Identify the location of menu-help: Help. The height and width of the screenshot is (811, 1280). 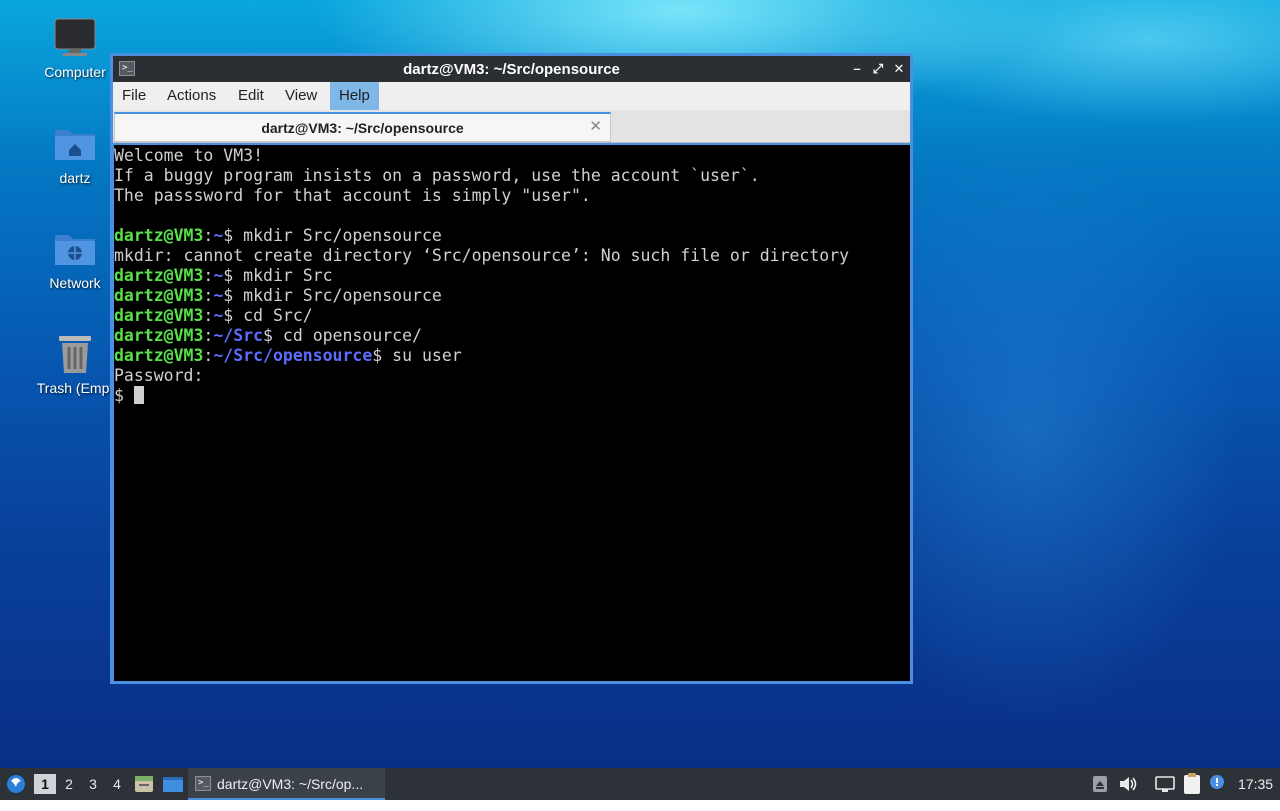
(354, 96).